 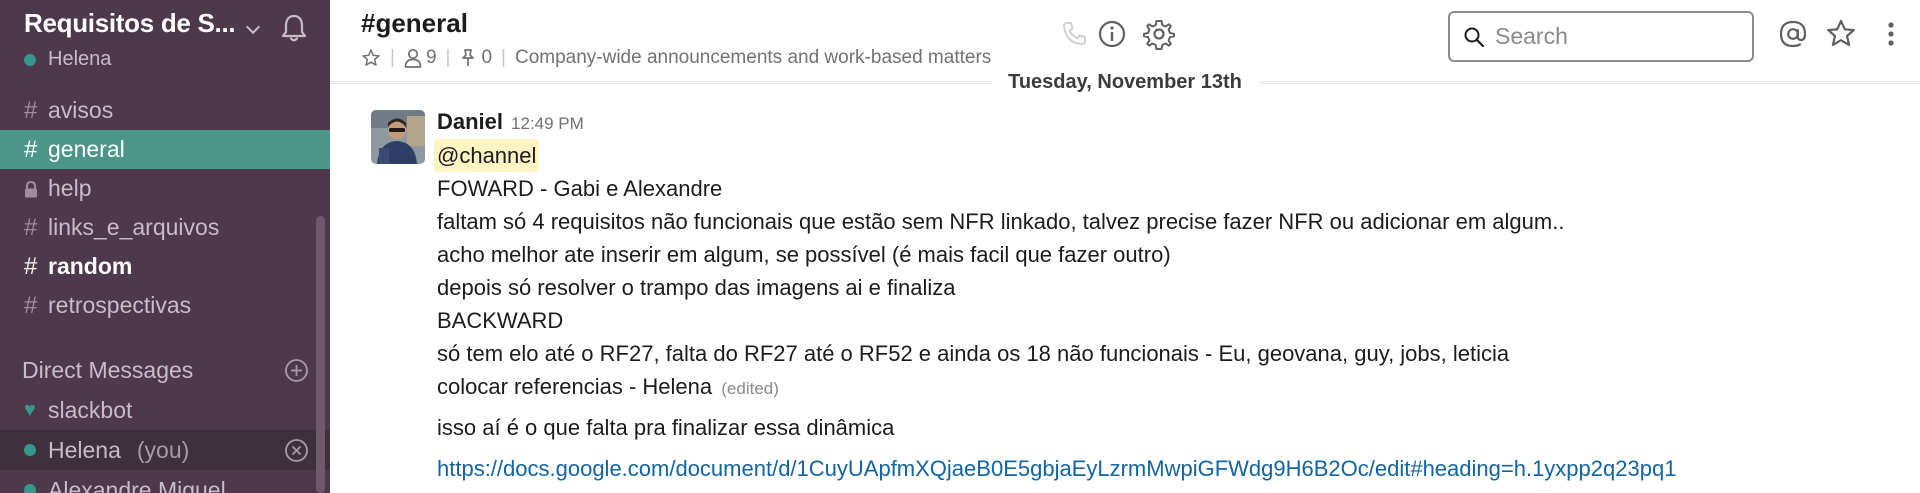 What do you see at coordinates (36, 189) in the screenshot?
I see `lock-icon` at bounding box center [36, 189].